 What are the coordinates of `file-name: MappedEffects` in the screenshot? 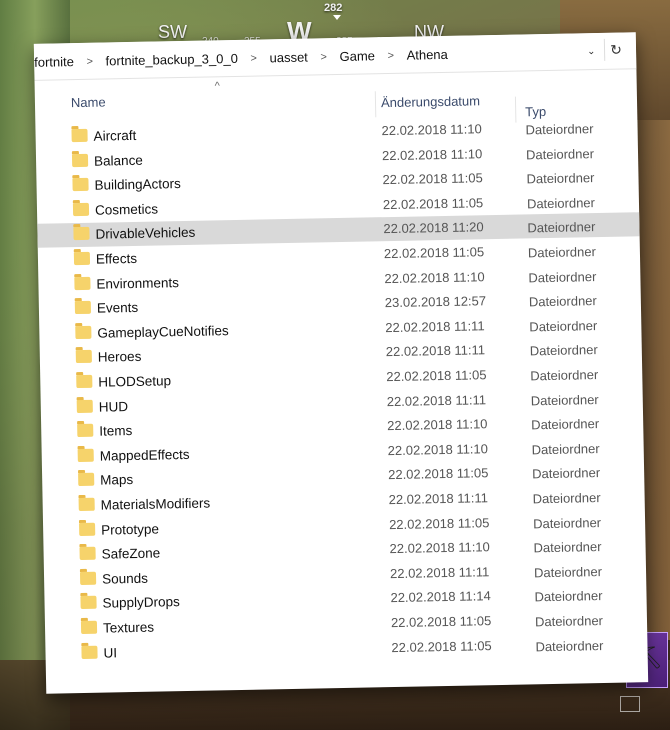 It's located at (144, 455).